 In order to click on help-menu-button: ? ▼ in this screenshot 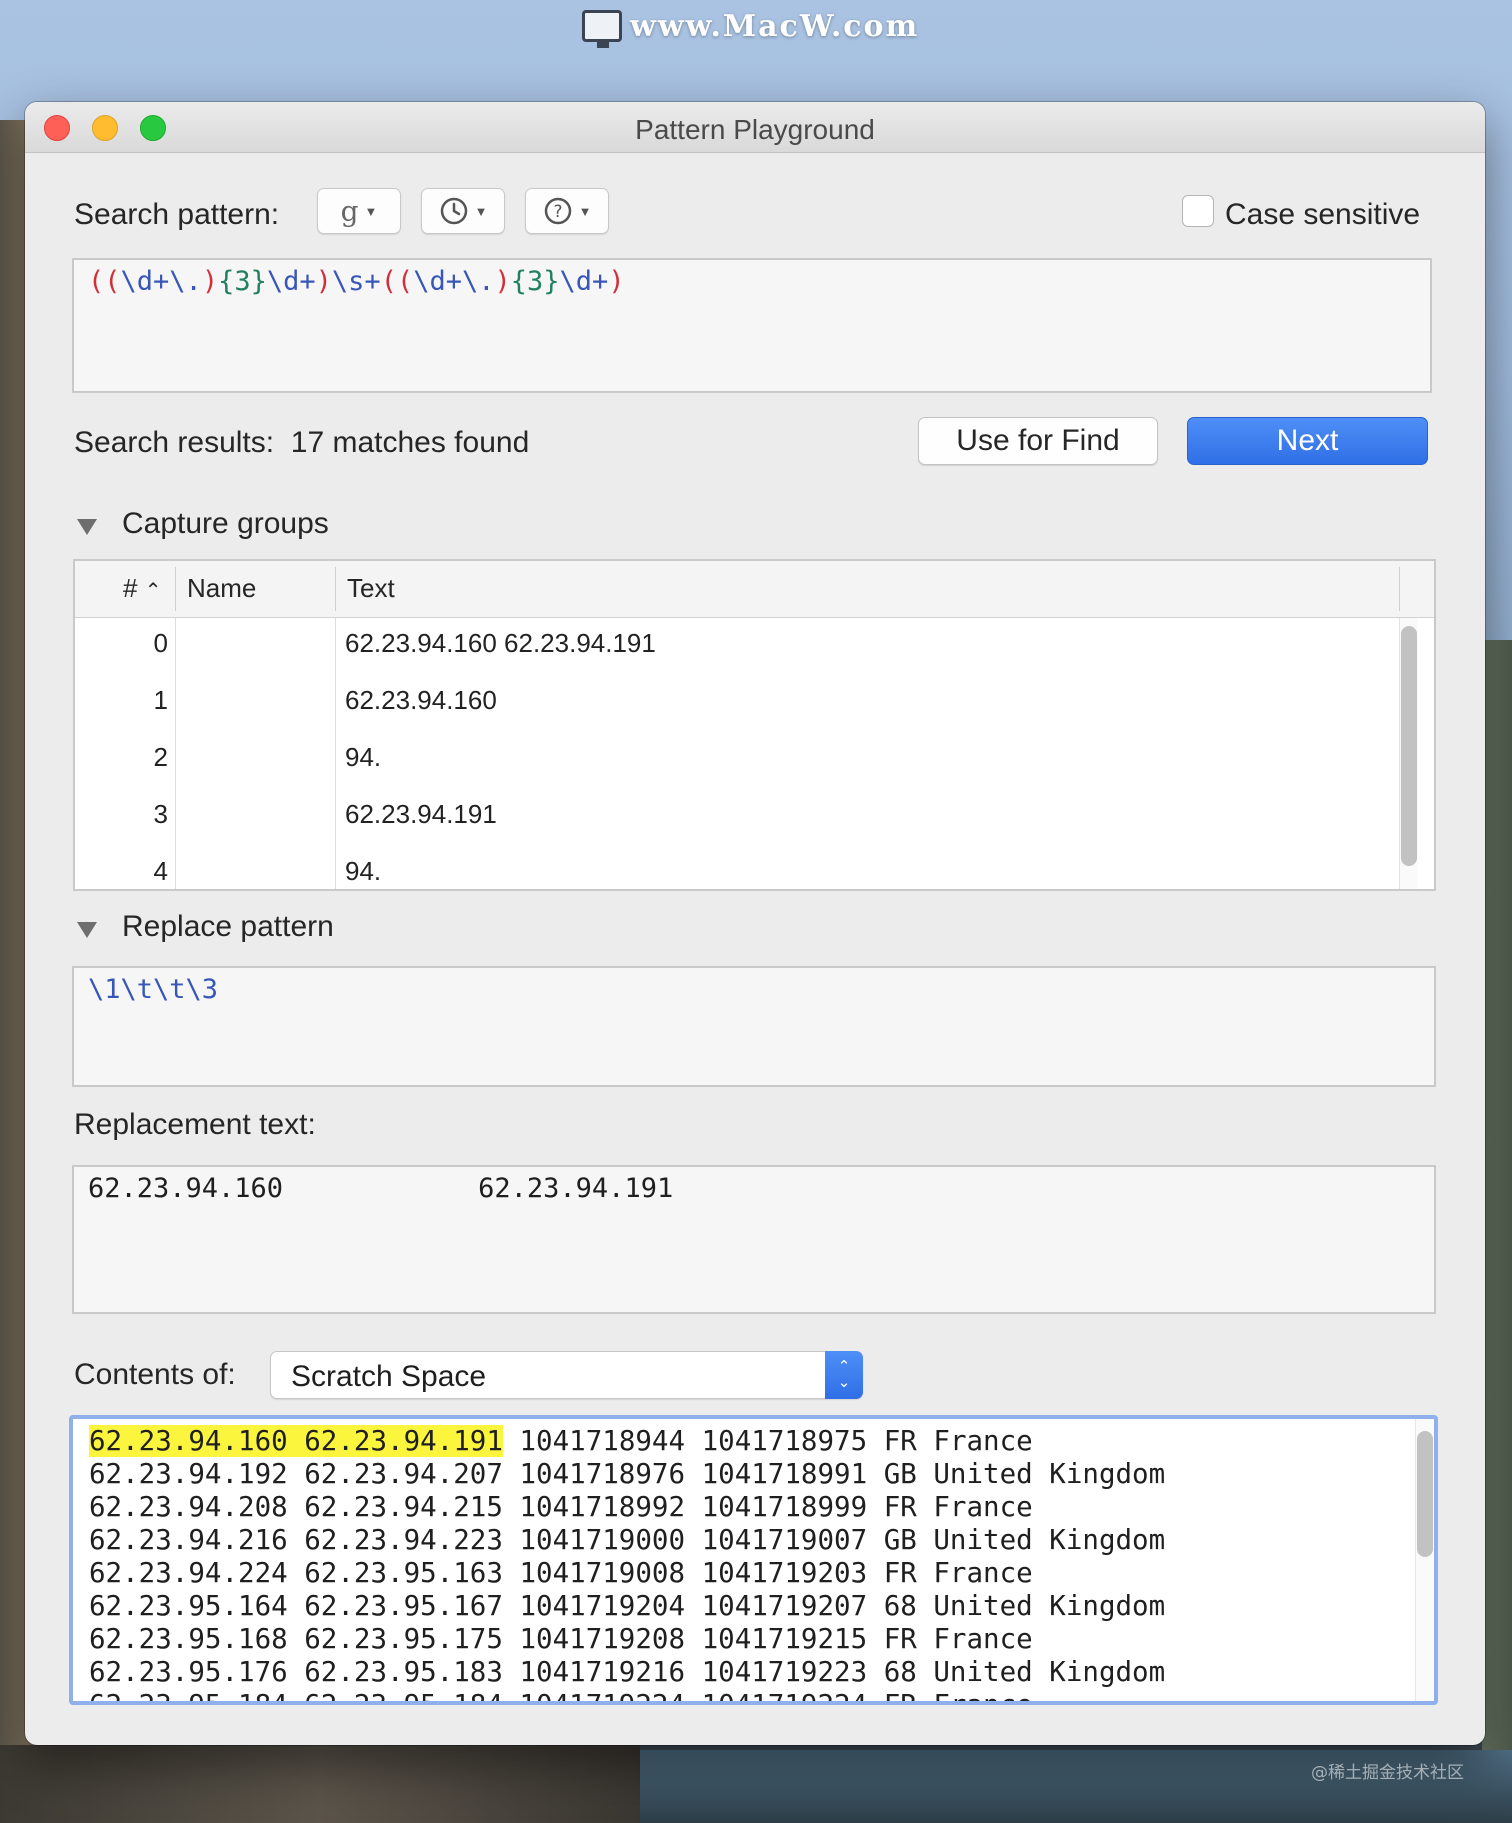, I will do `click(567, 211)`.